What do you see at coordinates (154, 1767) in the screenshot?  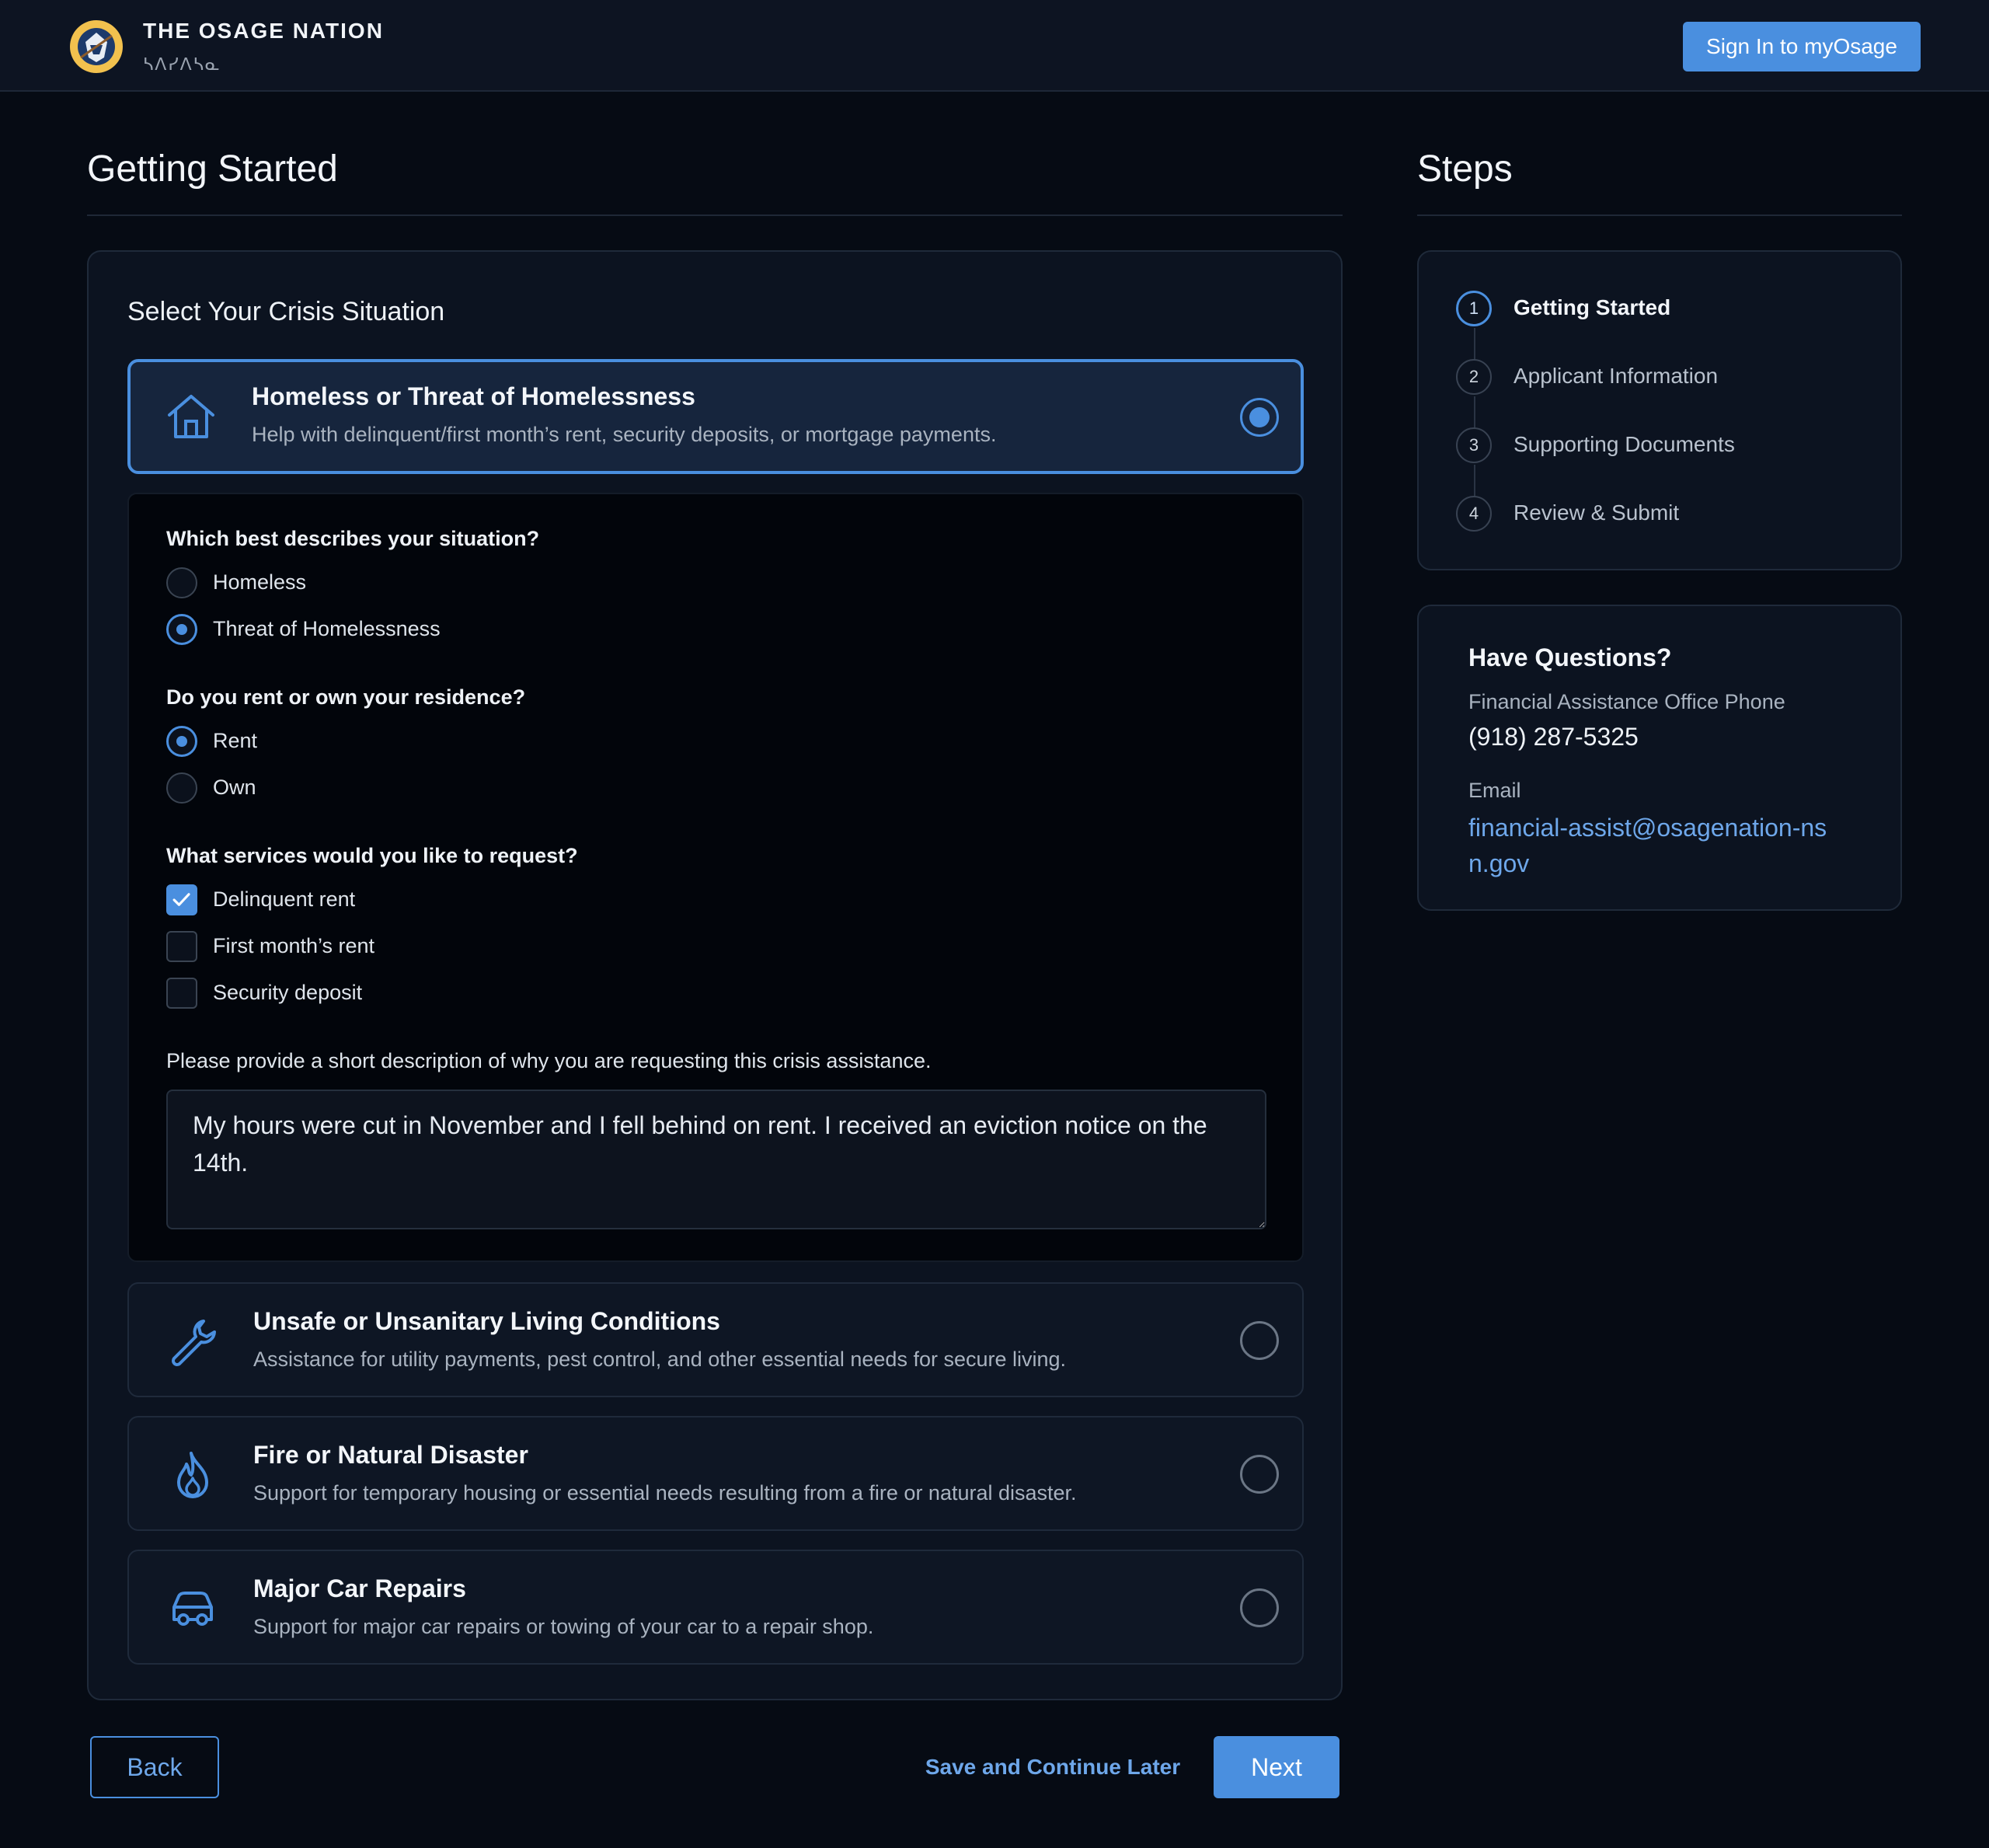 I see `back-button: Back` at bounding box center [154, 1767].